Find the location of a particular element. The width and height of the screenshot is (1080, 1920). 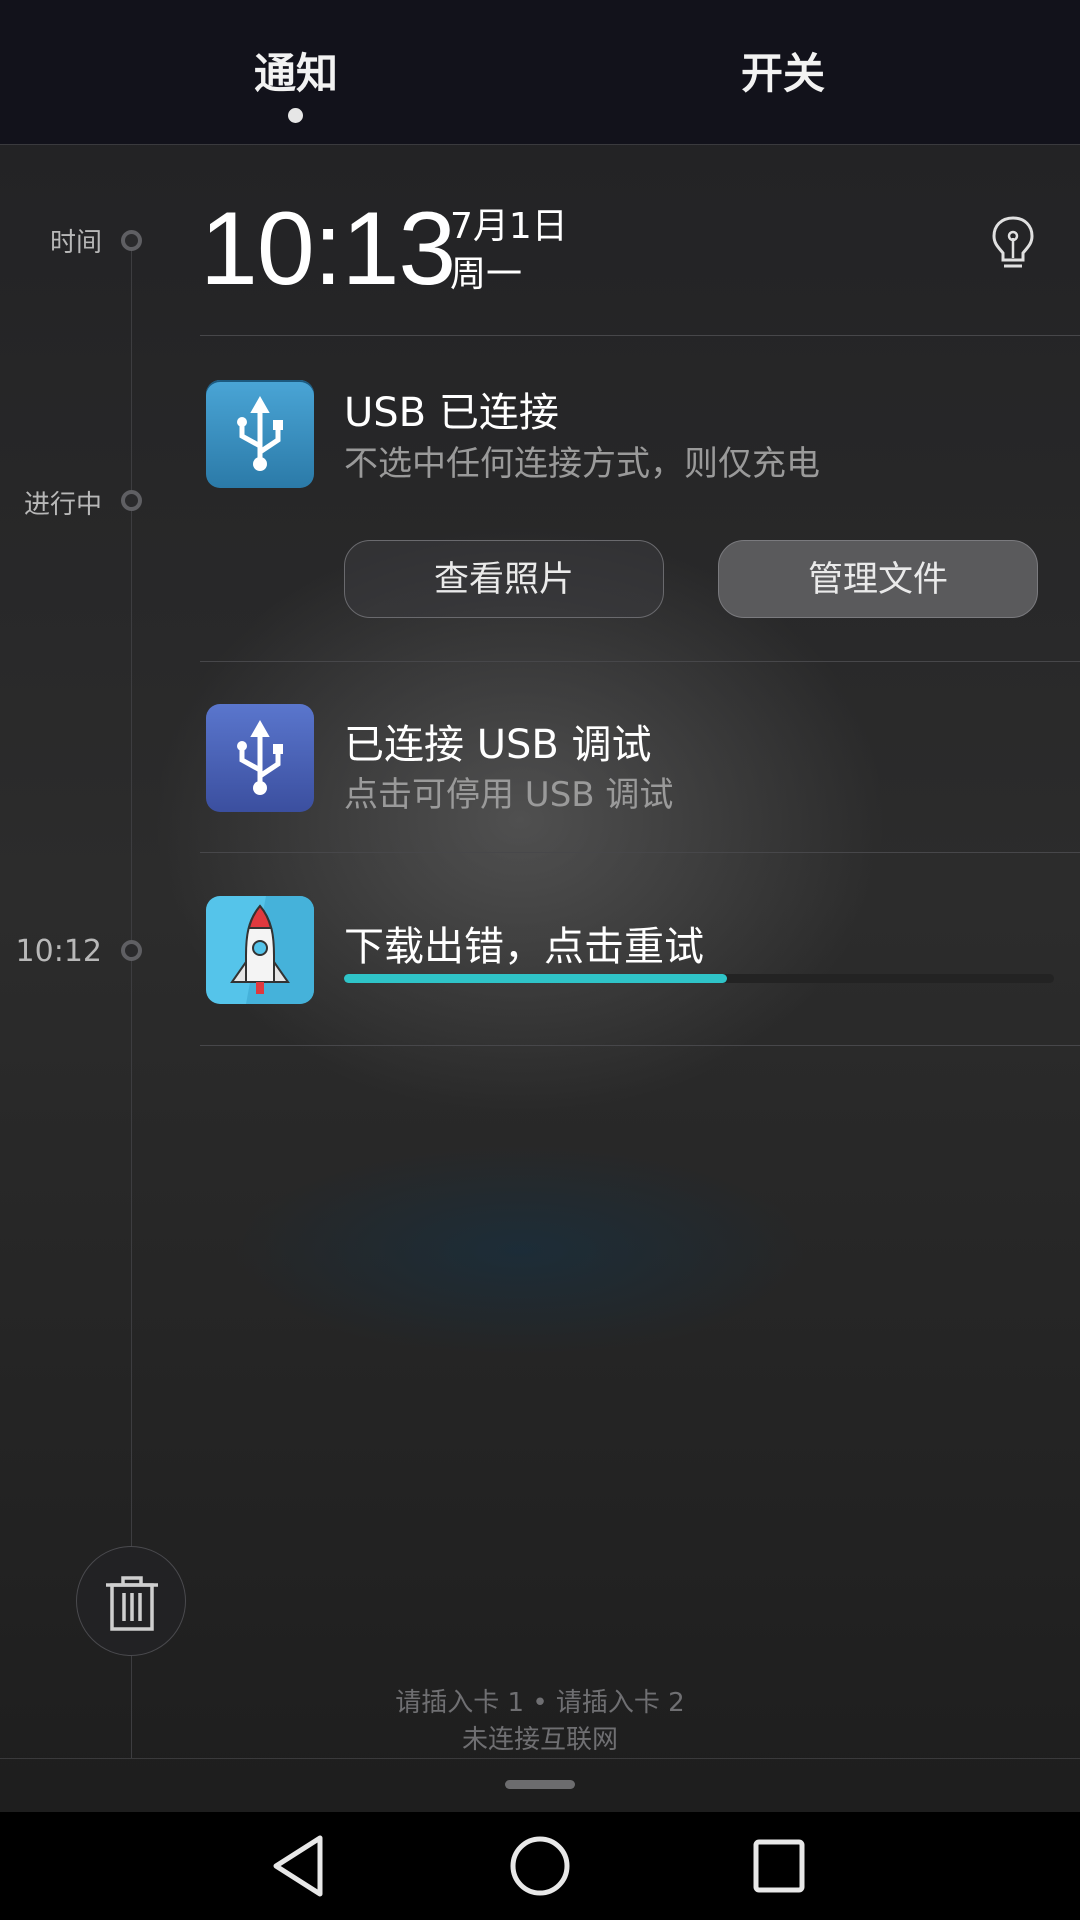

notification-subtitle: 点击可停用 USB 调试 is located at coordinates (509, 795).